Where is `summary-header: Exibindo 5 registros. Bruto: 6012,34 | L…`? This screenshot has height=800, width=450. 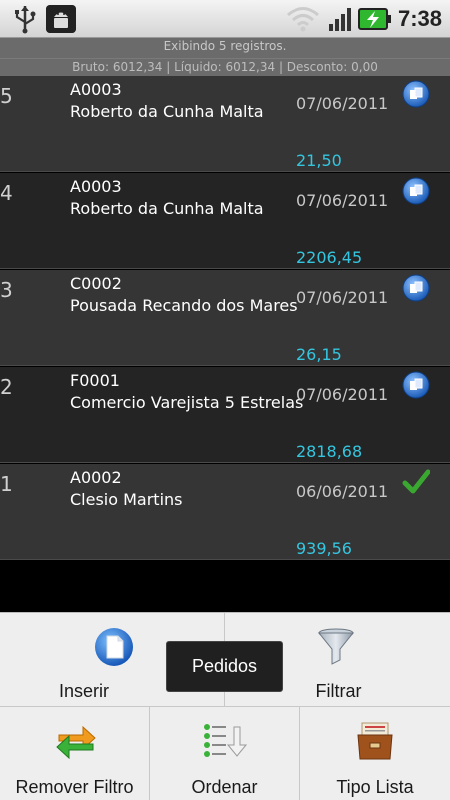 summary-header: Exibindo 5 registros. Bruto: 6012,34 | L… is located at coordinates (225, 57).